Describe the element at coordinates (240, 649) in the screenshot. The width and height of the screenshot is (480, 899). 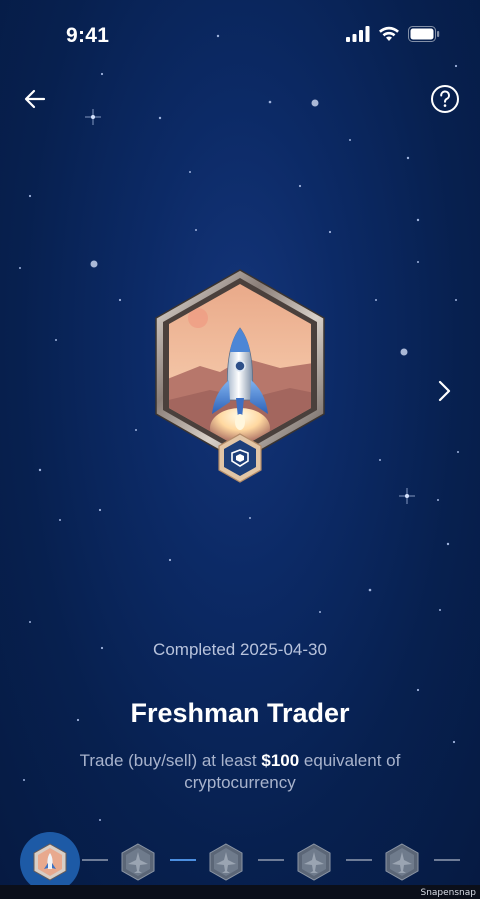
I see `completed-date: Completed 2025-04-30` at that location.